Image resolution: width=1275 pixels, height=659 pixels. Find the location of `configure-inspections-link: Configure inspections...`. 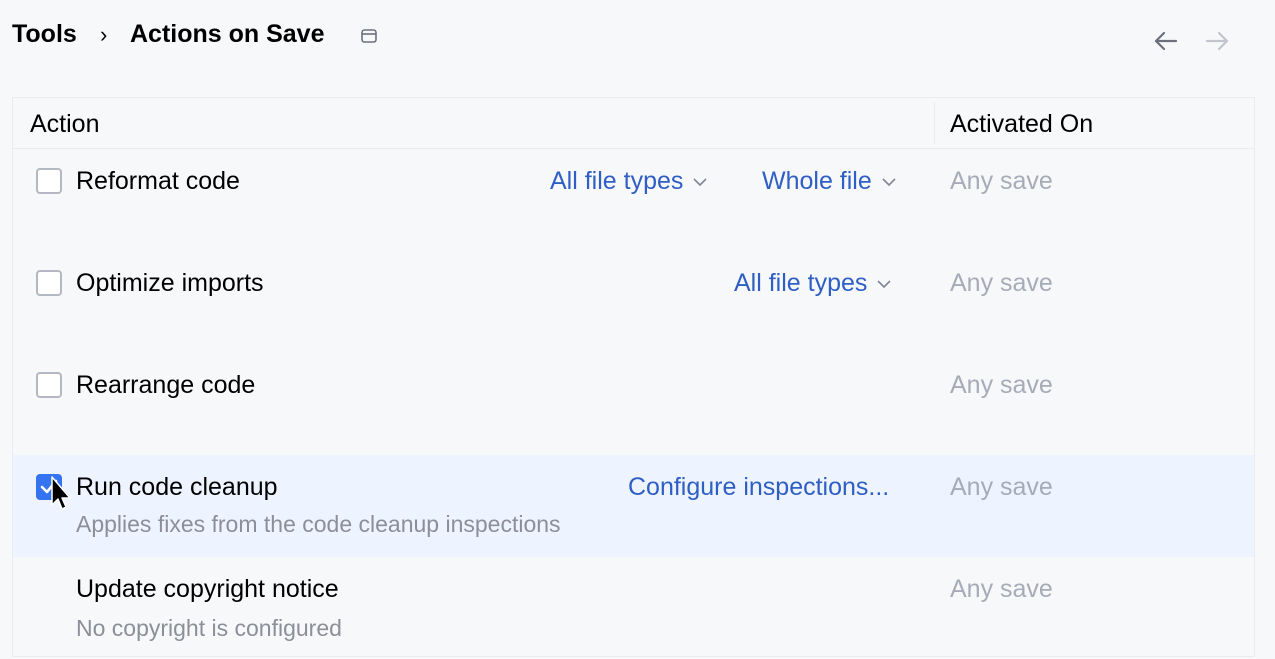

configure-inspections-link: Configure inspections... is located at coordinates (758, 487).